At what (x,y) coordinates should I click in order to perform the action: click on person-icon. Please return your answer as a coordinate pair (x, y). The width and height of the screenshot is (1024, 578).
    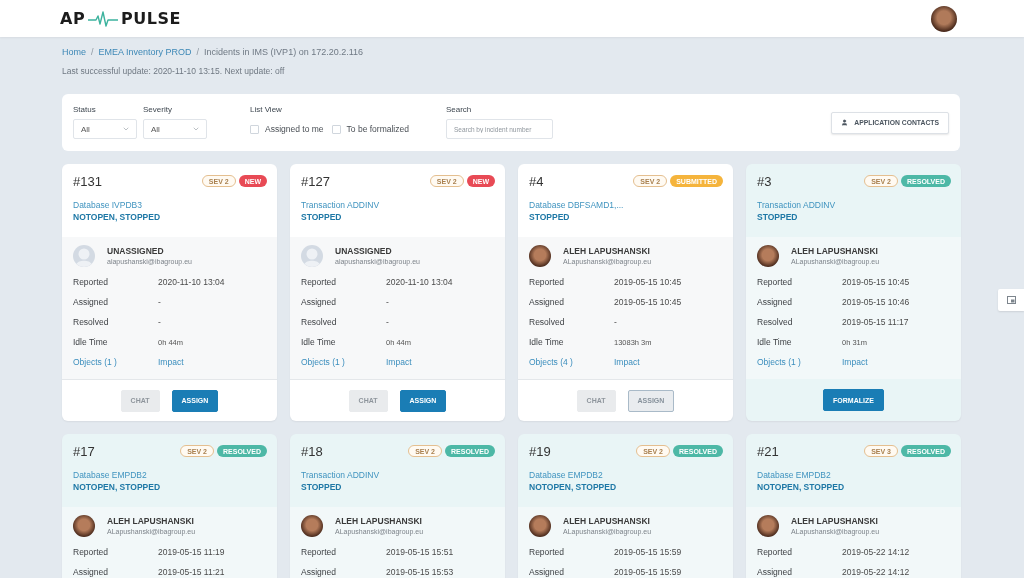
    Looking at the image, I should click on (845, 122).